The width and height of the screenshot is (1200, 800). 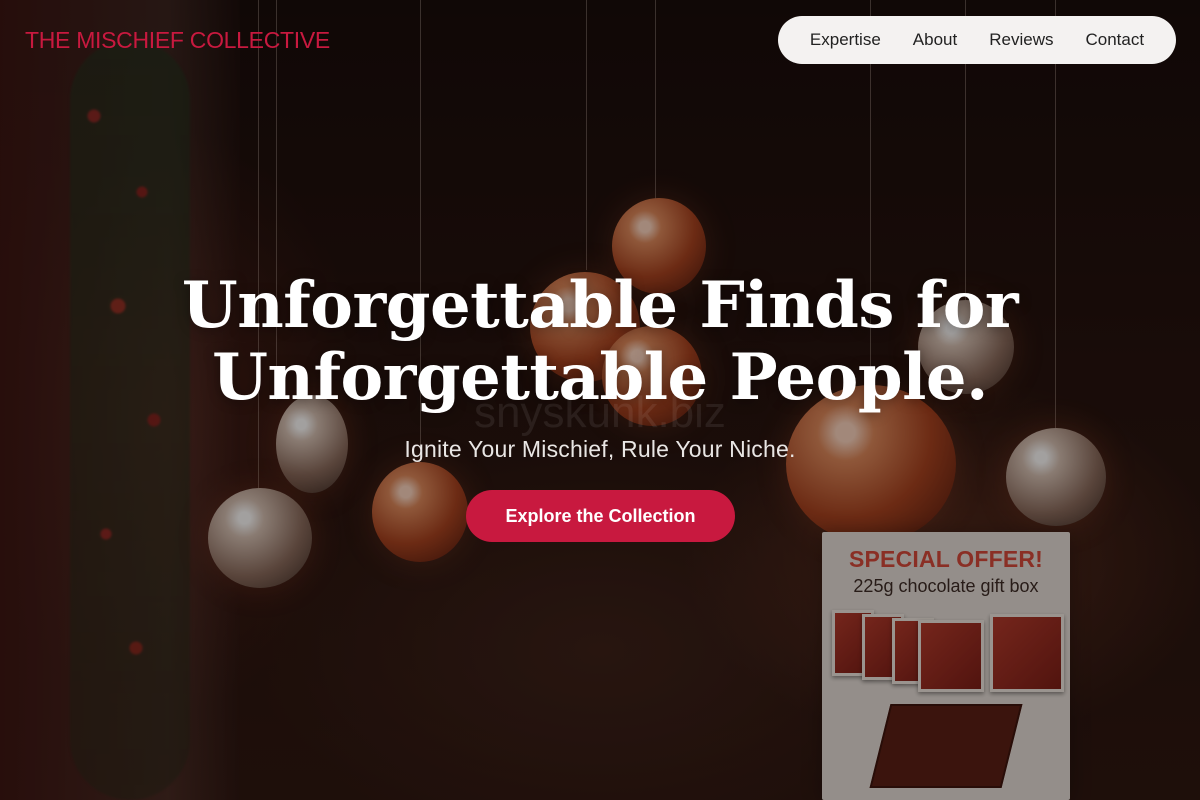 What do you see at coordinates (600, 377) in the screenshot?
I see `headline-line-2: Unforgettable People.` at bounding box center [600, 377].